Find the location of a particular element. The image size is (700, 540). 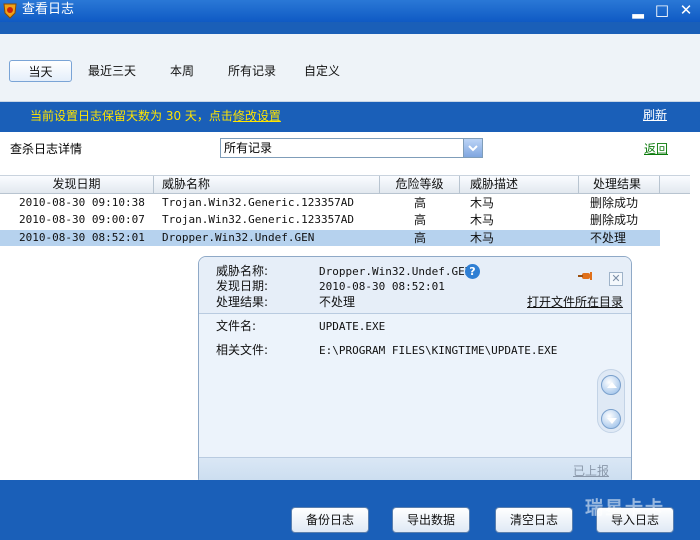

column-risk-level: 危险等级 is located at coordinates (419, 184).